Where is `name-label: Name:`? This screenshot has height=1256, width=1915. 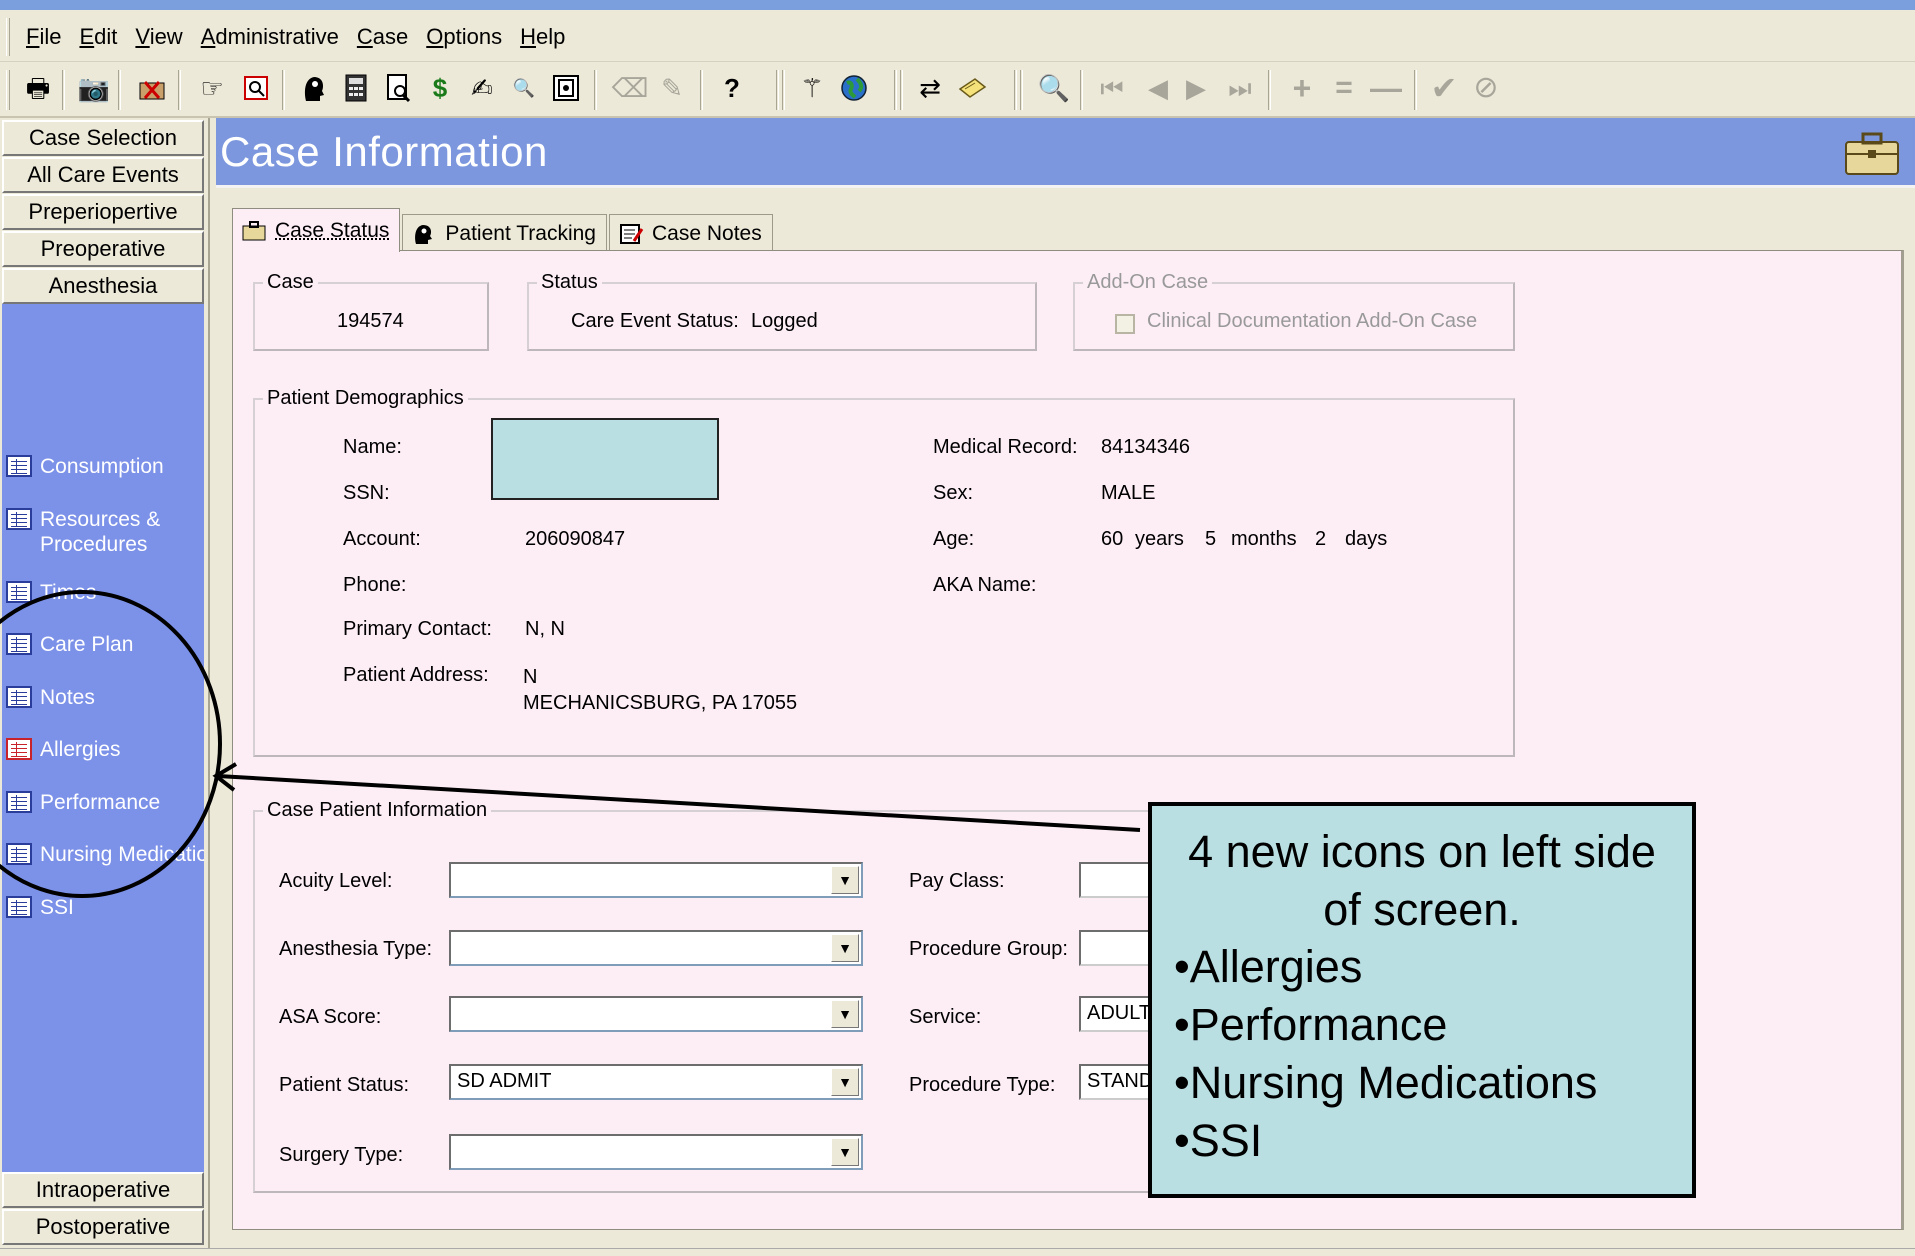
name-label: Name: is located at coordinates (372, 447).